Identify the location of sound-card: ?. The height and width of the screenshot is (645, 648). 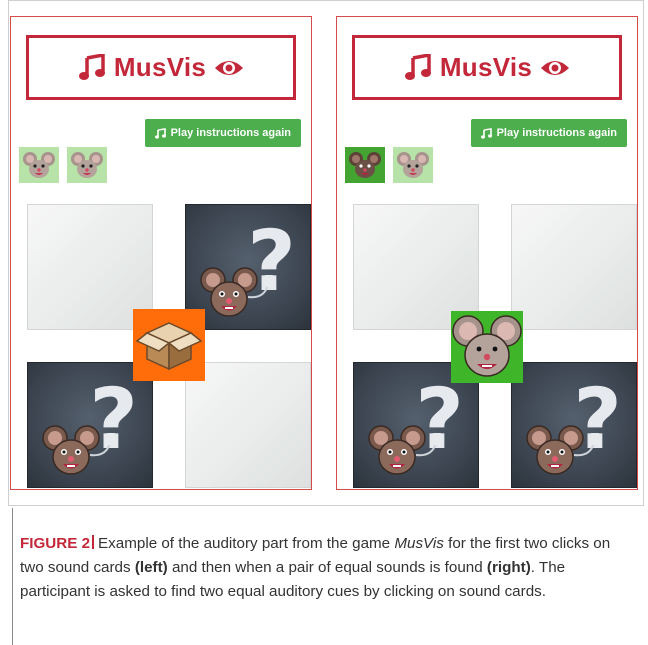
(574, 425).